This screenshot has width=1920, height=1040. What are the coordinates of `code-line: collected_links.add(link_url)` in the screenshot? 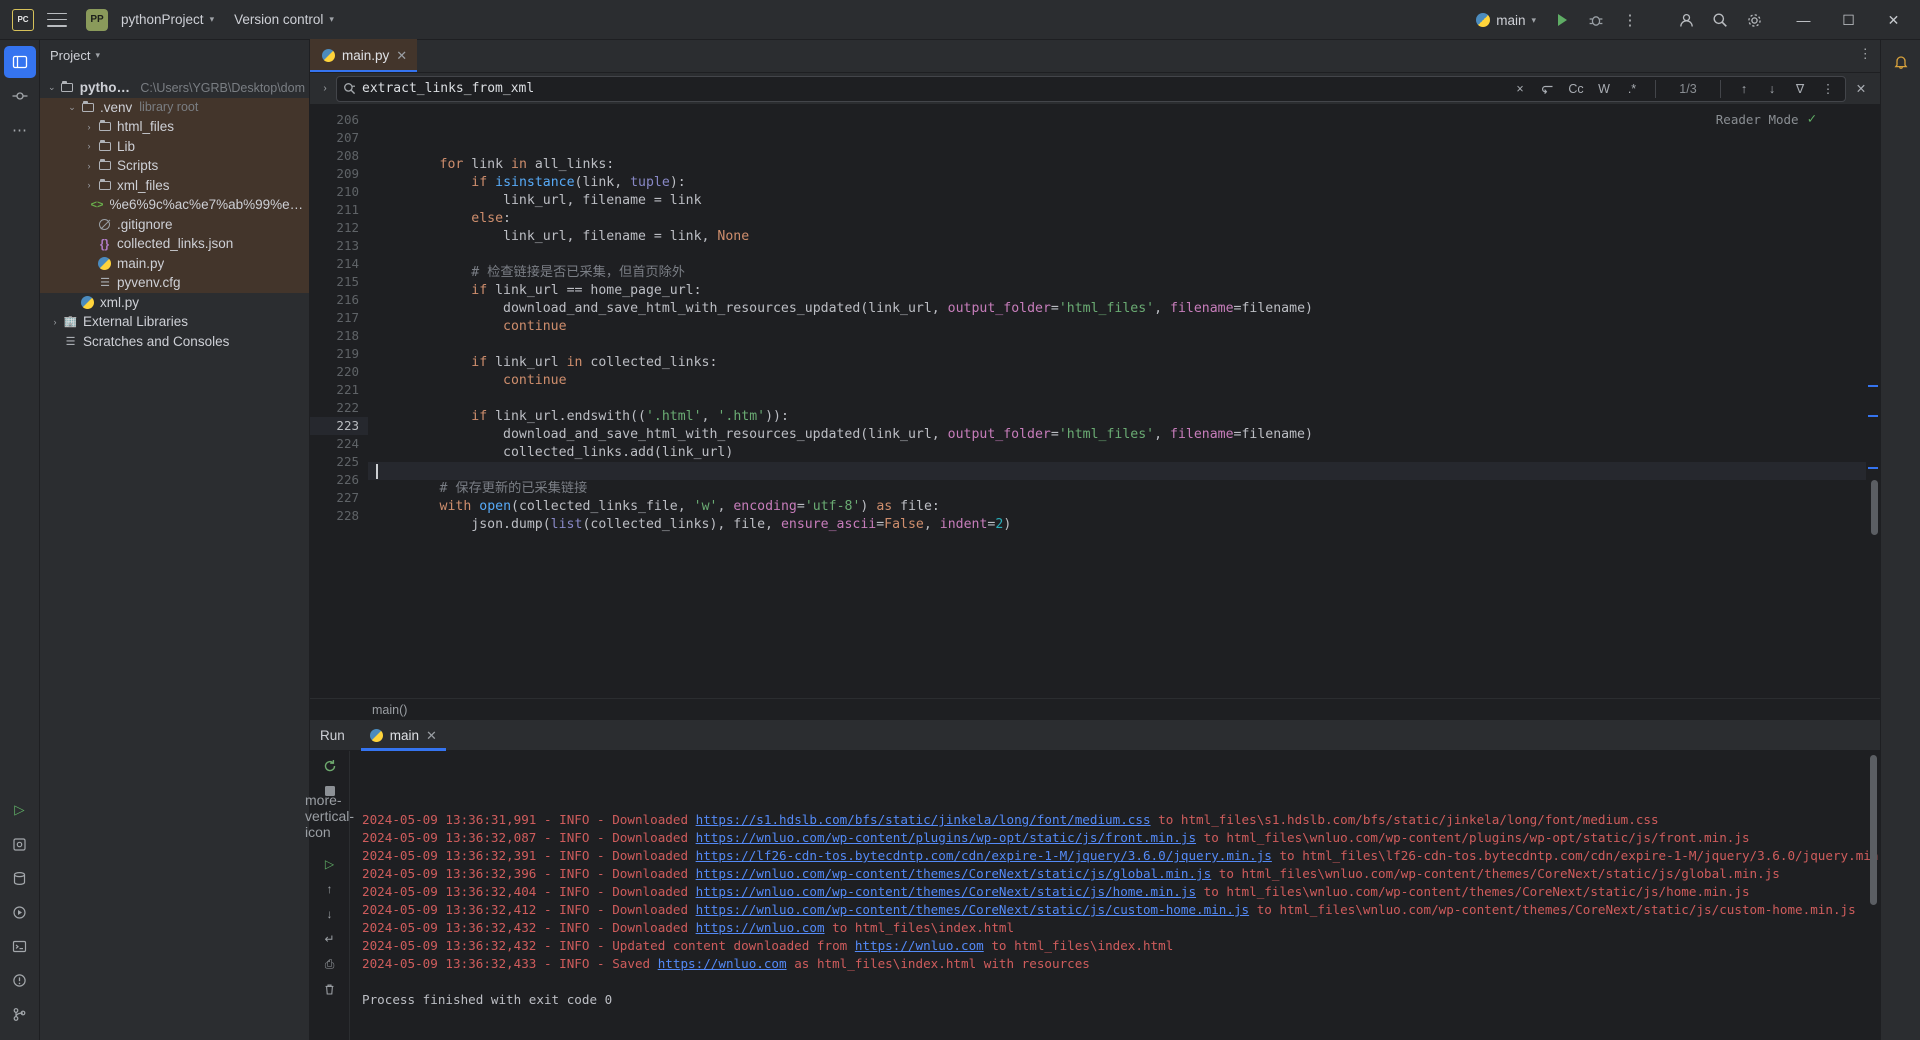 It's located at (1117, 453).